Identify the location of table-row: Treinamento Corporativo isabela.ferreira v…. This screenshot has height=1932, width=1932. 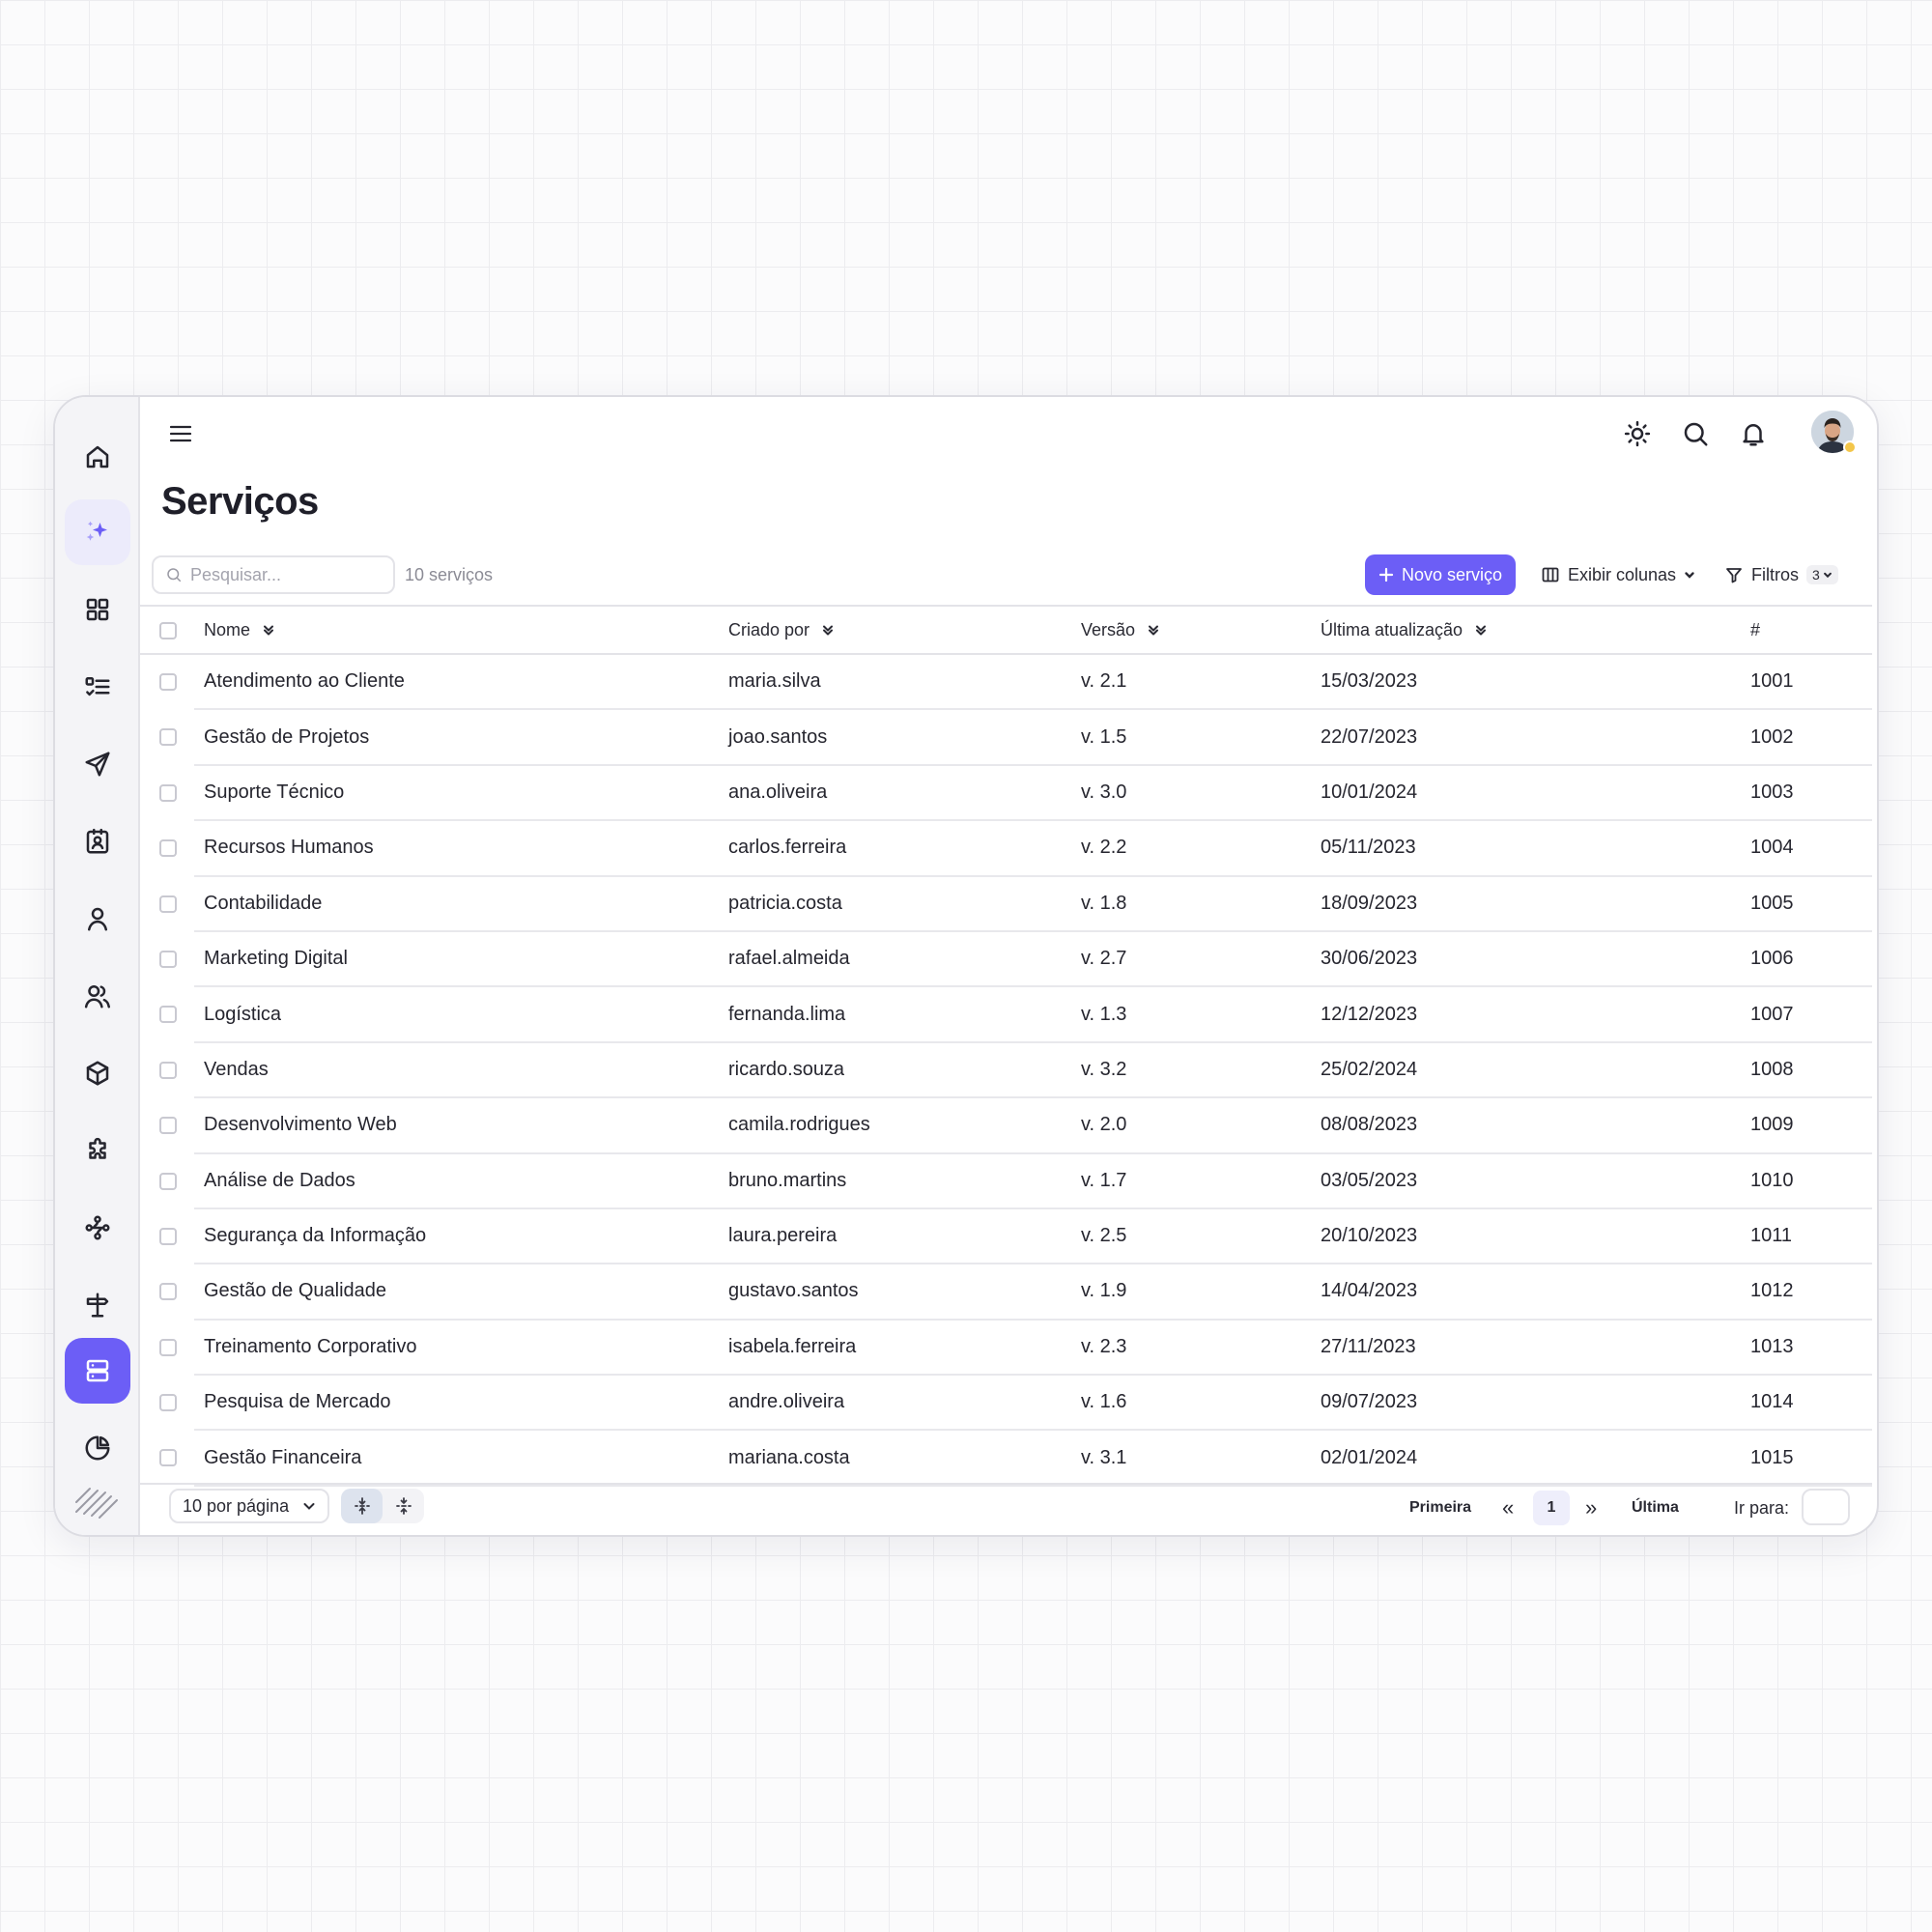
(1015, 1349).